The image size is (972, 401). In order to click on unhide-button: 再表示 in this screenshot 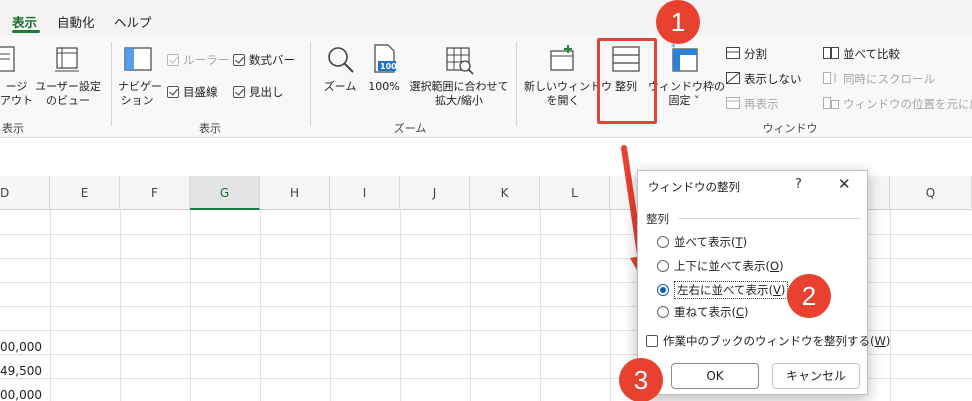, I will do `click(752, 104)`.